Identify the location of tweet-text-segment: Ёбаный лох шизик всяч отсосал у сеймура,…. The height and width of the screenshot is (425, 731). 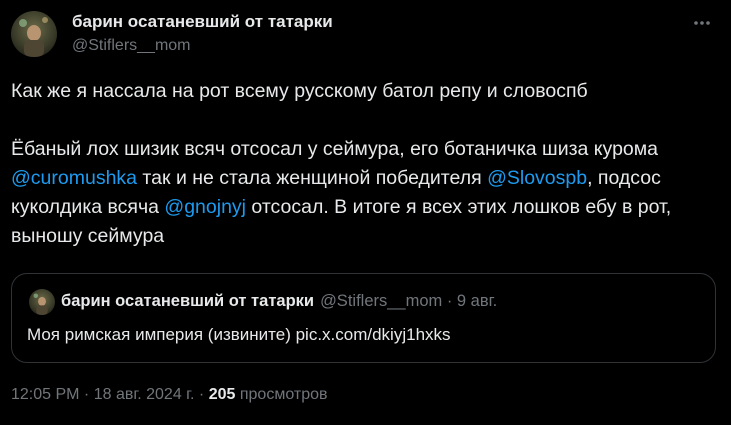
(335, 149).